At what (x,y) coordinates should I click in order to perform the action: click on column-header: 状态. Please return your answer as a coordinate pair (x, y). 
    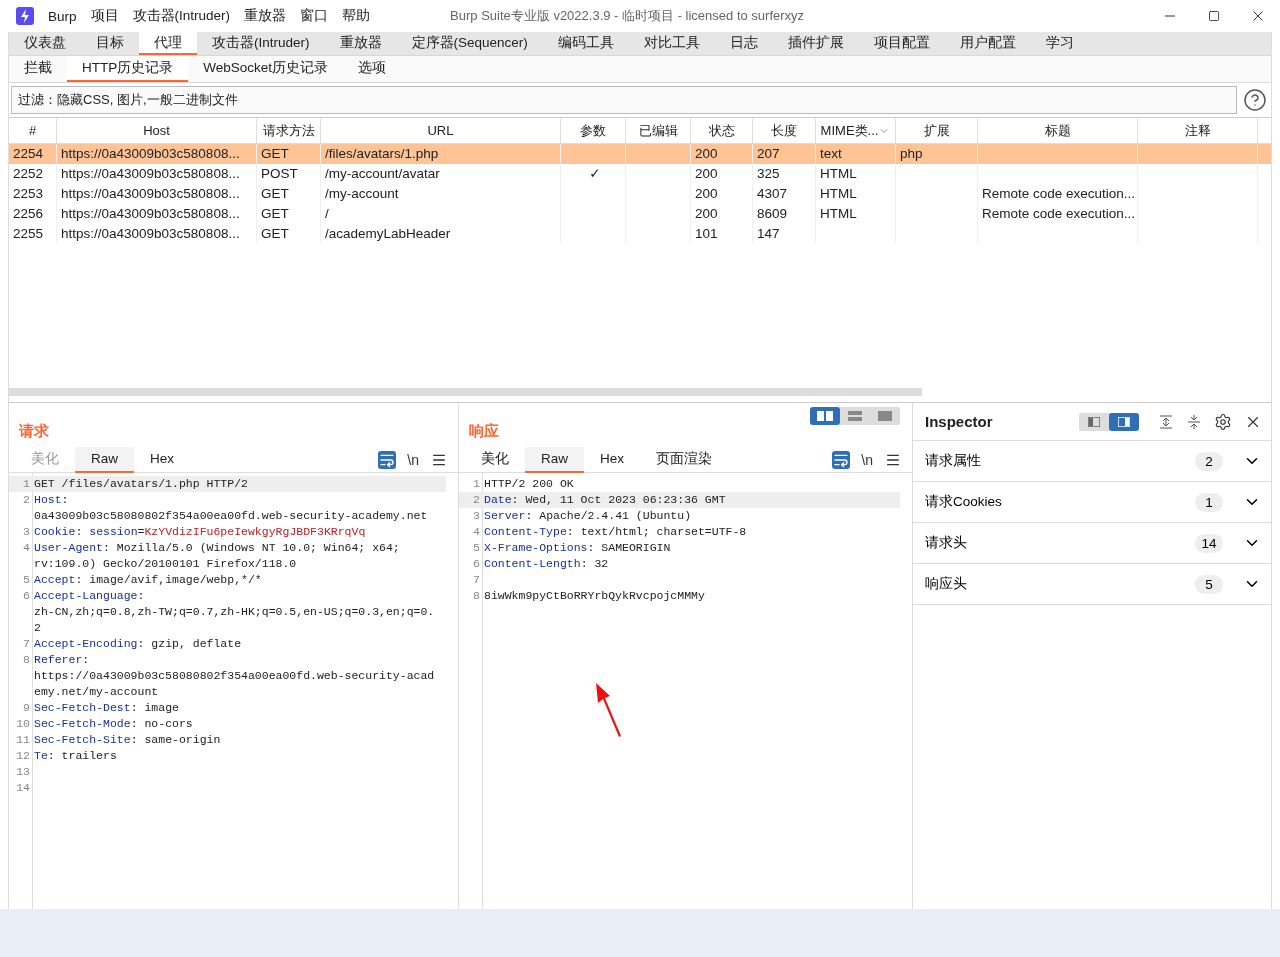
    Looking at the image, I should click on (722, 130).